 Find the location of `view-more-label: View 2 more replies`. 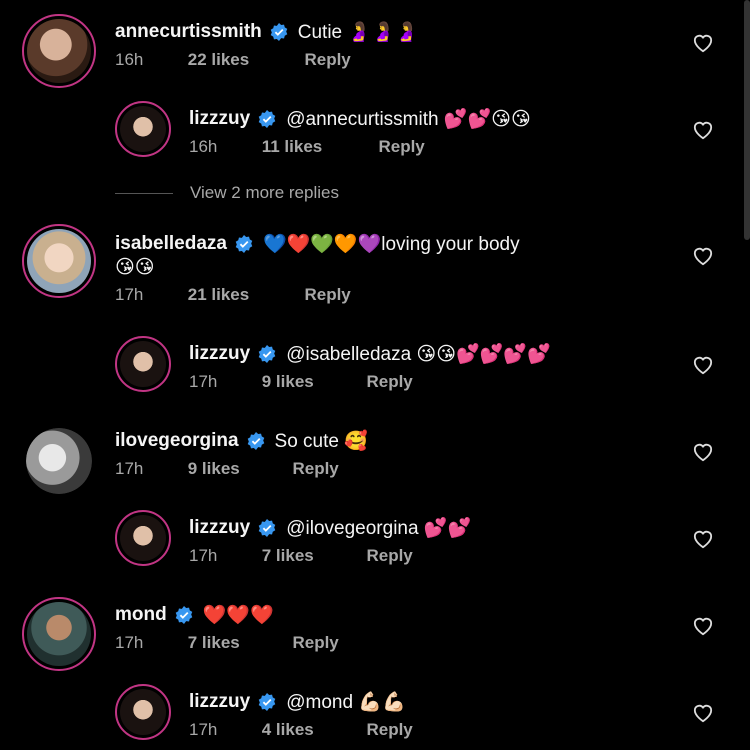

view-more-label: View 2 more replies is located at coordinates (264, 192).